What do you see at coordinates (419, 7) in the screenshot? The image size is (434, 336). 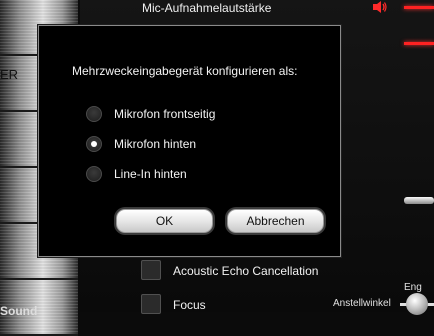 I see `mic-volume-slider-track` at bounding box center [419, 7].